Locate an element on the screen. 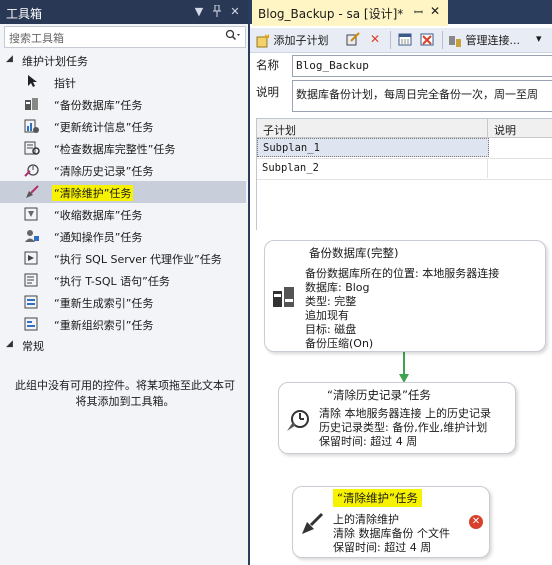  header-label: 说明 is located at coordinates (505, 130).